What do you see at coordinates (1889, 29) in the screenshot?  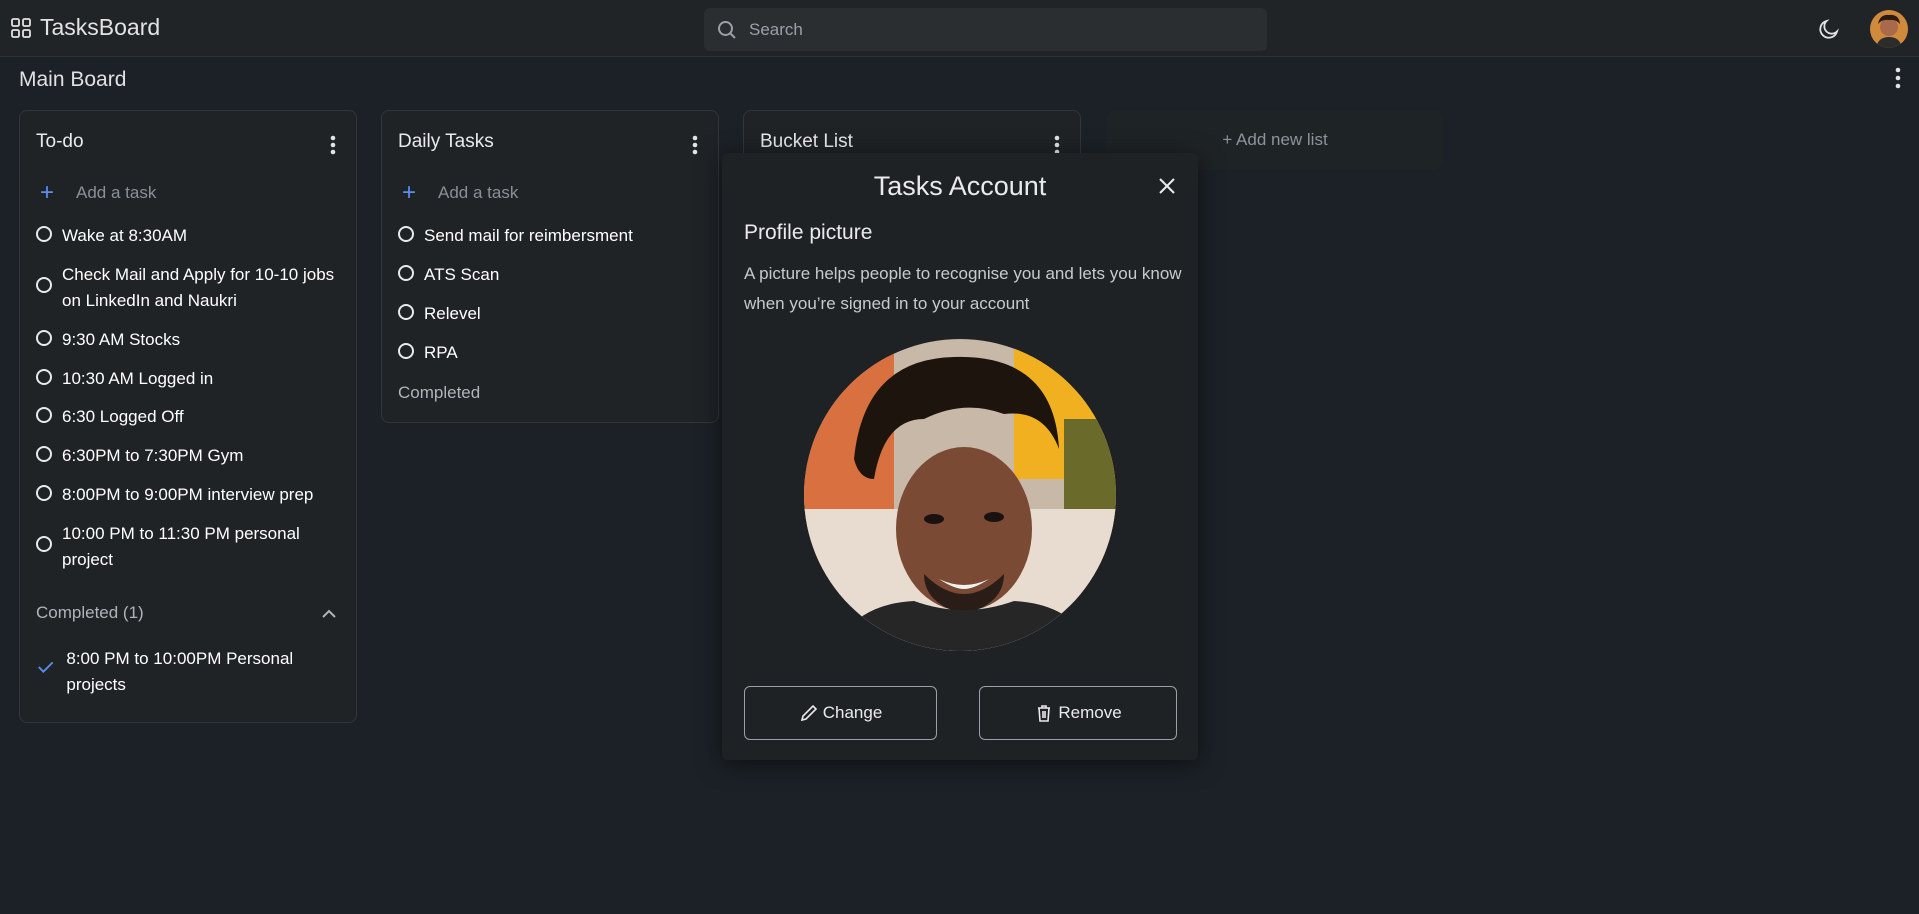 I see `user-avatar` at bounding box center [1889, 29].